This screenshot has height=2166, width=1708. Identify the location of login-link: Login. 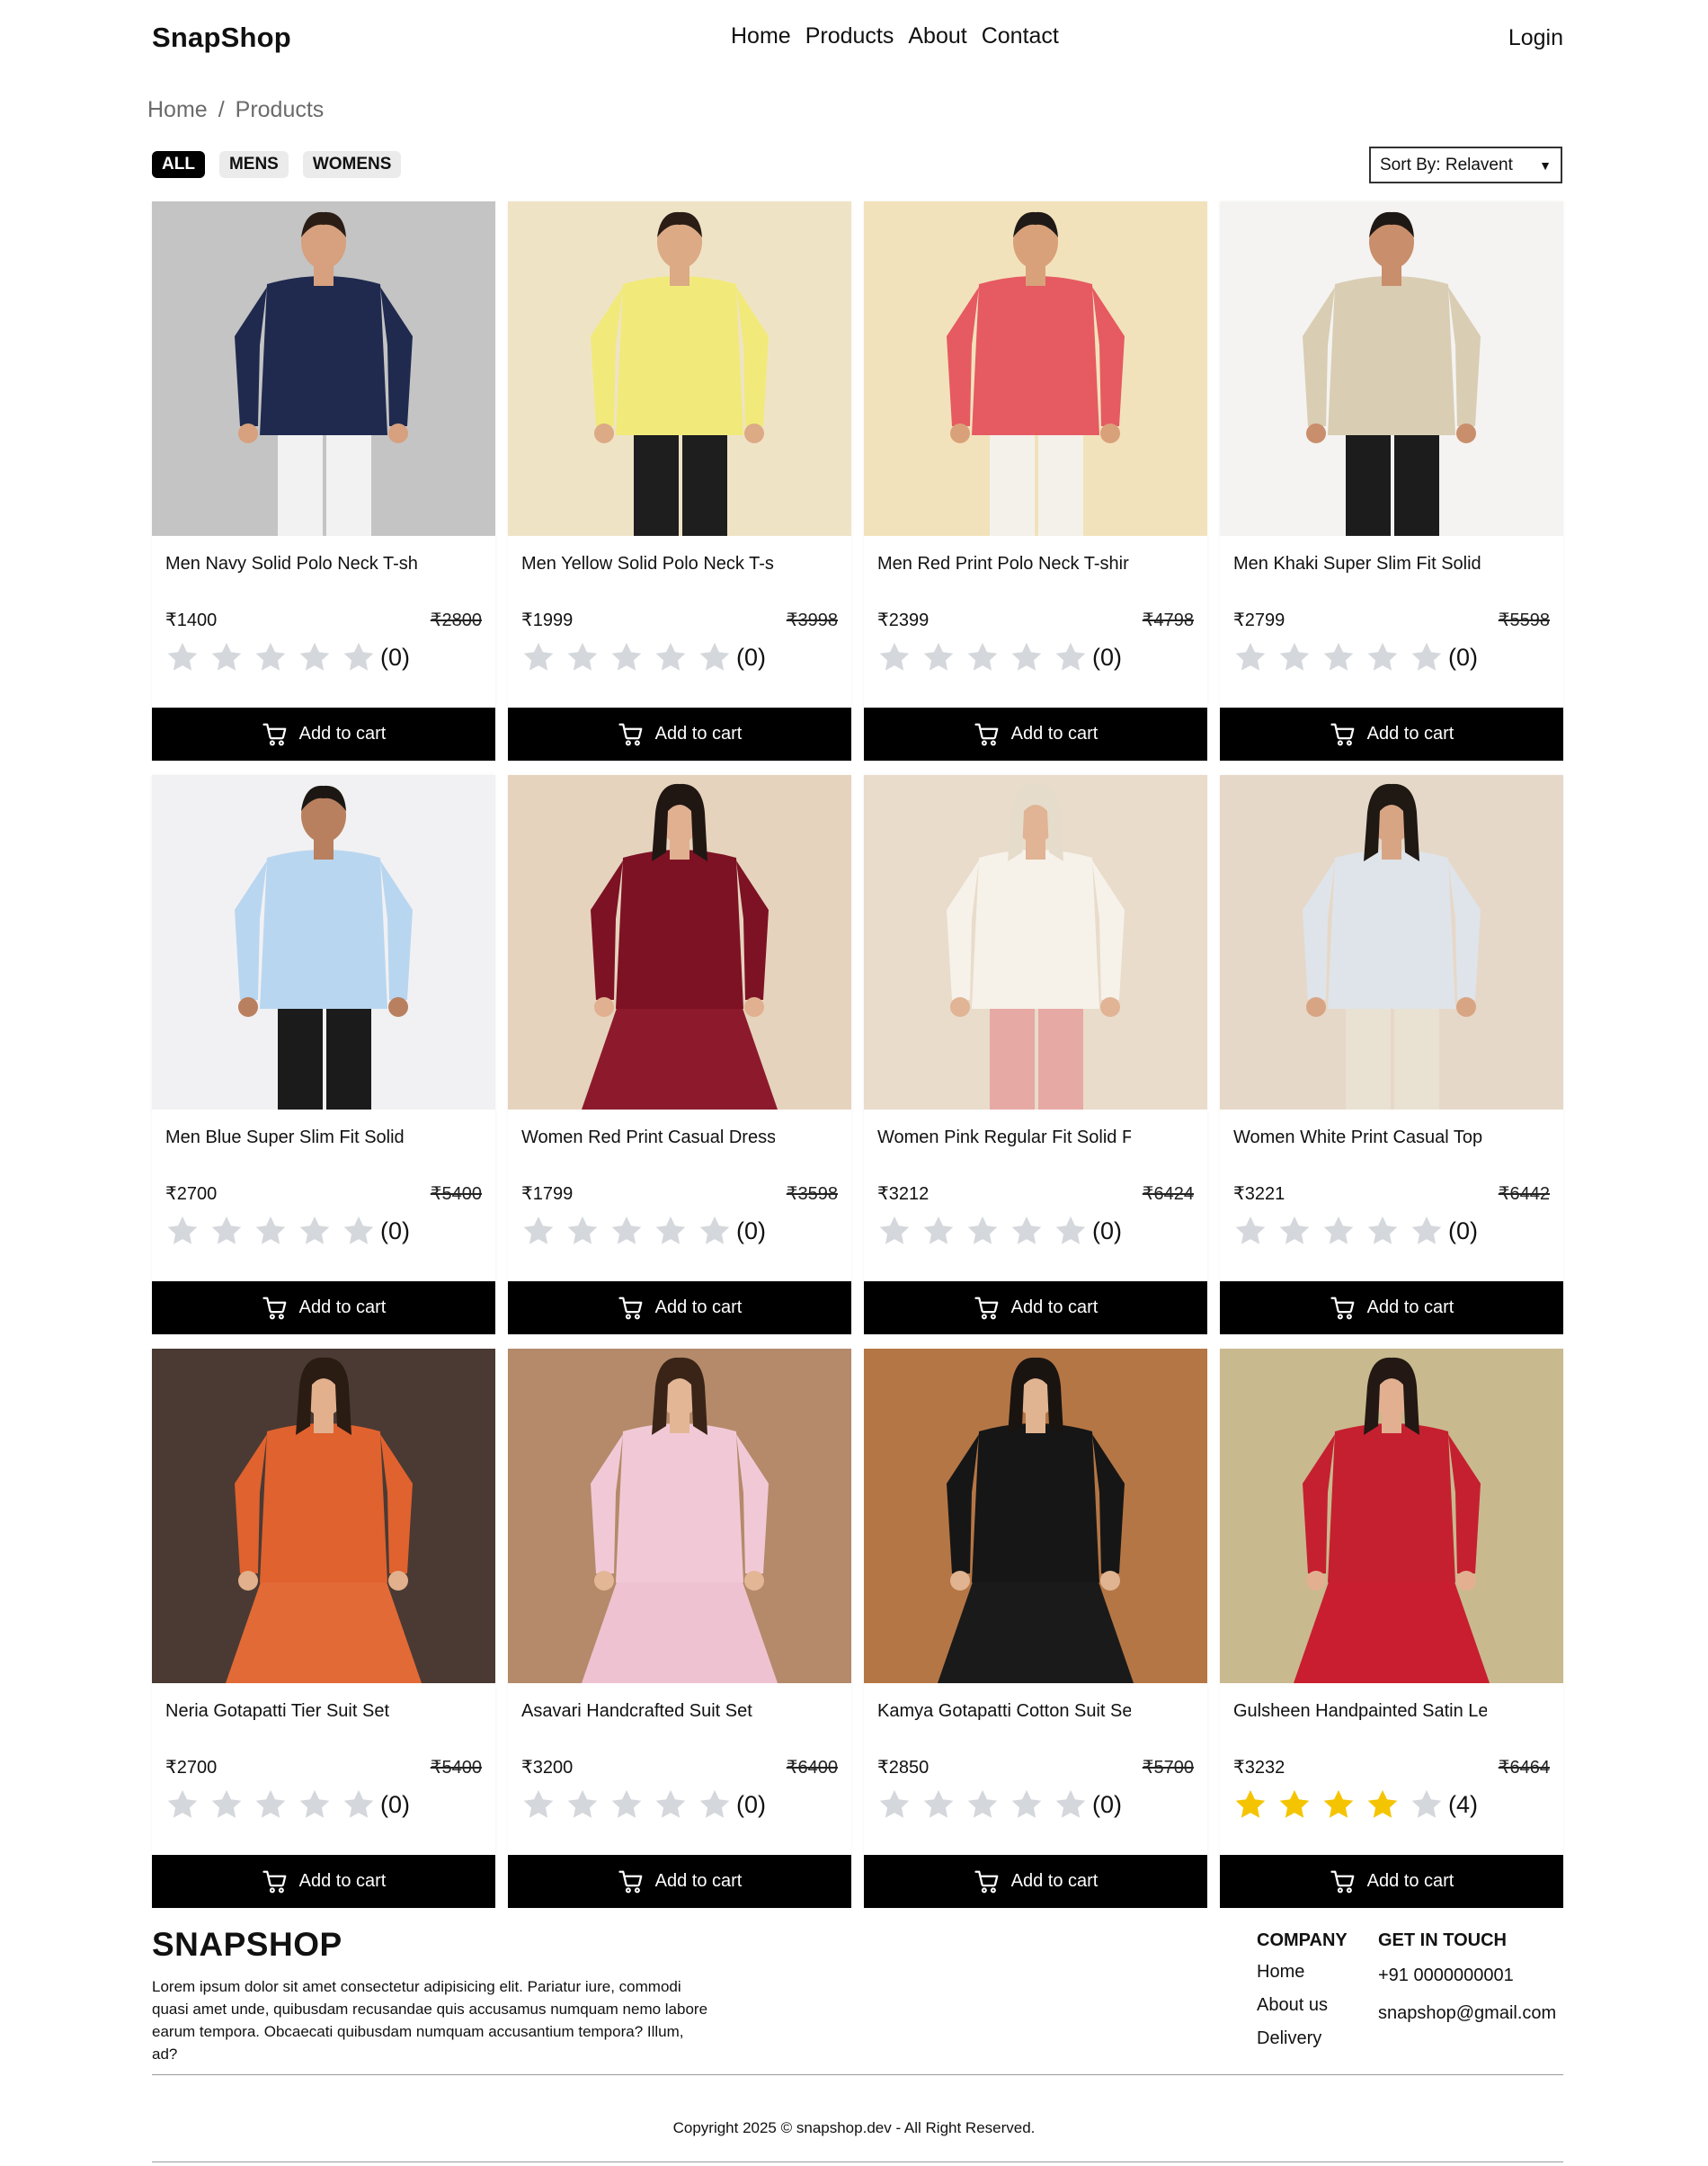
(1535, 38).